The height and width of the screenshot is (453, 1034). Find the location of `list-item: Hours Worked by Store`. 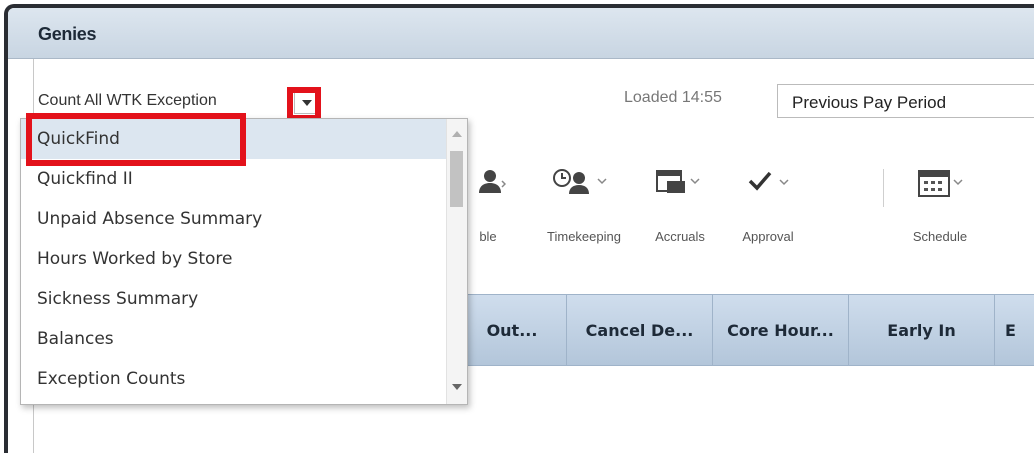

list-item: Hours Worked by Store is located at coordinates (233, 259).